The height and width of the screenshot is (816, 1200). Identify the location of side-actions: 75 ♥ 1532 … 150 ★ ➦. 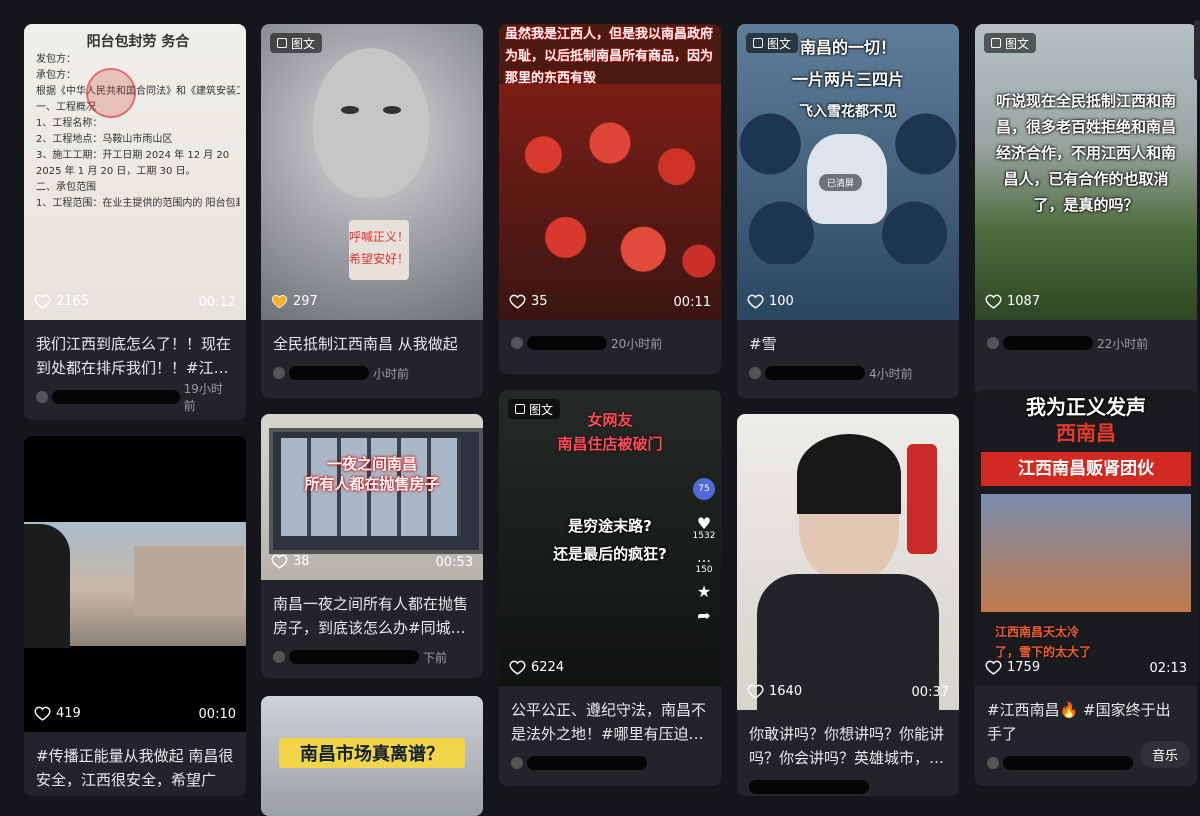
(704, 551).